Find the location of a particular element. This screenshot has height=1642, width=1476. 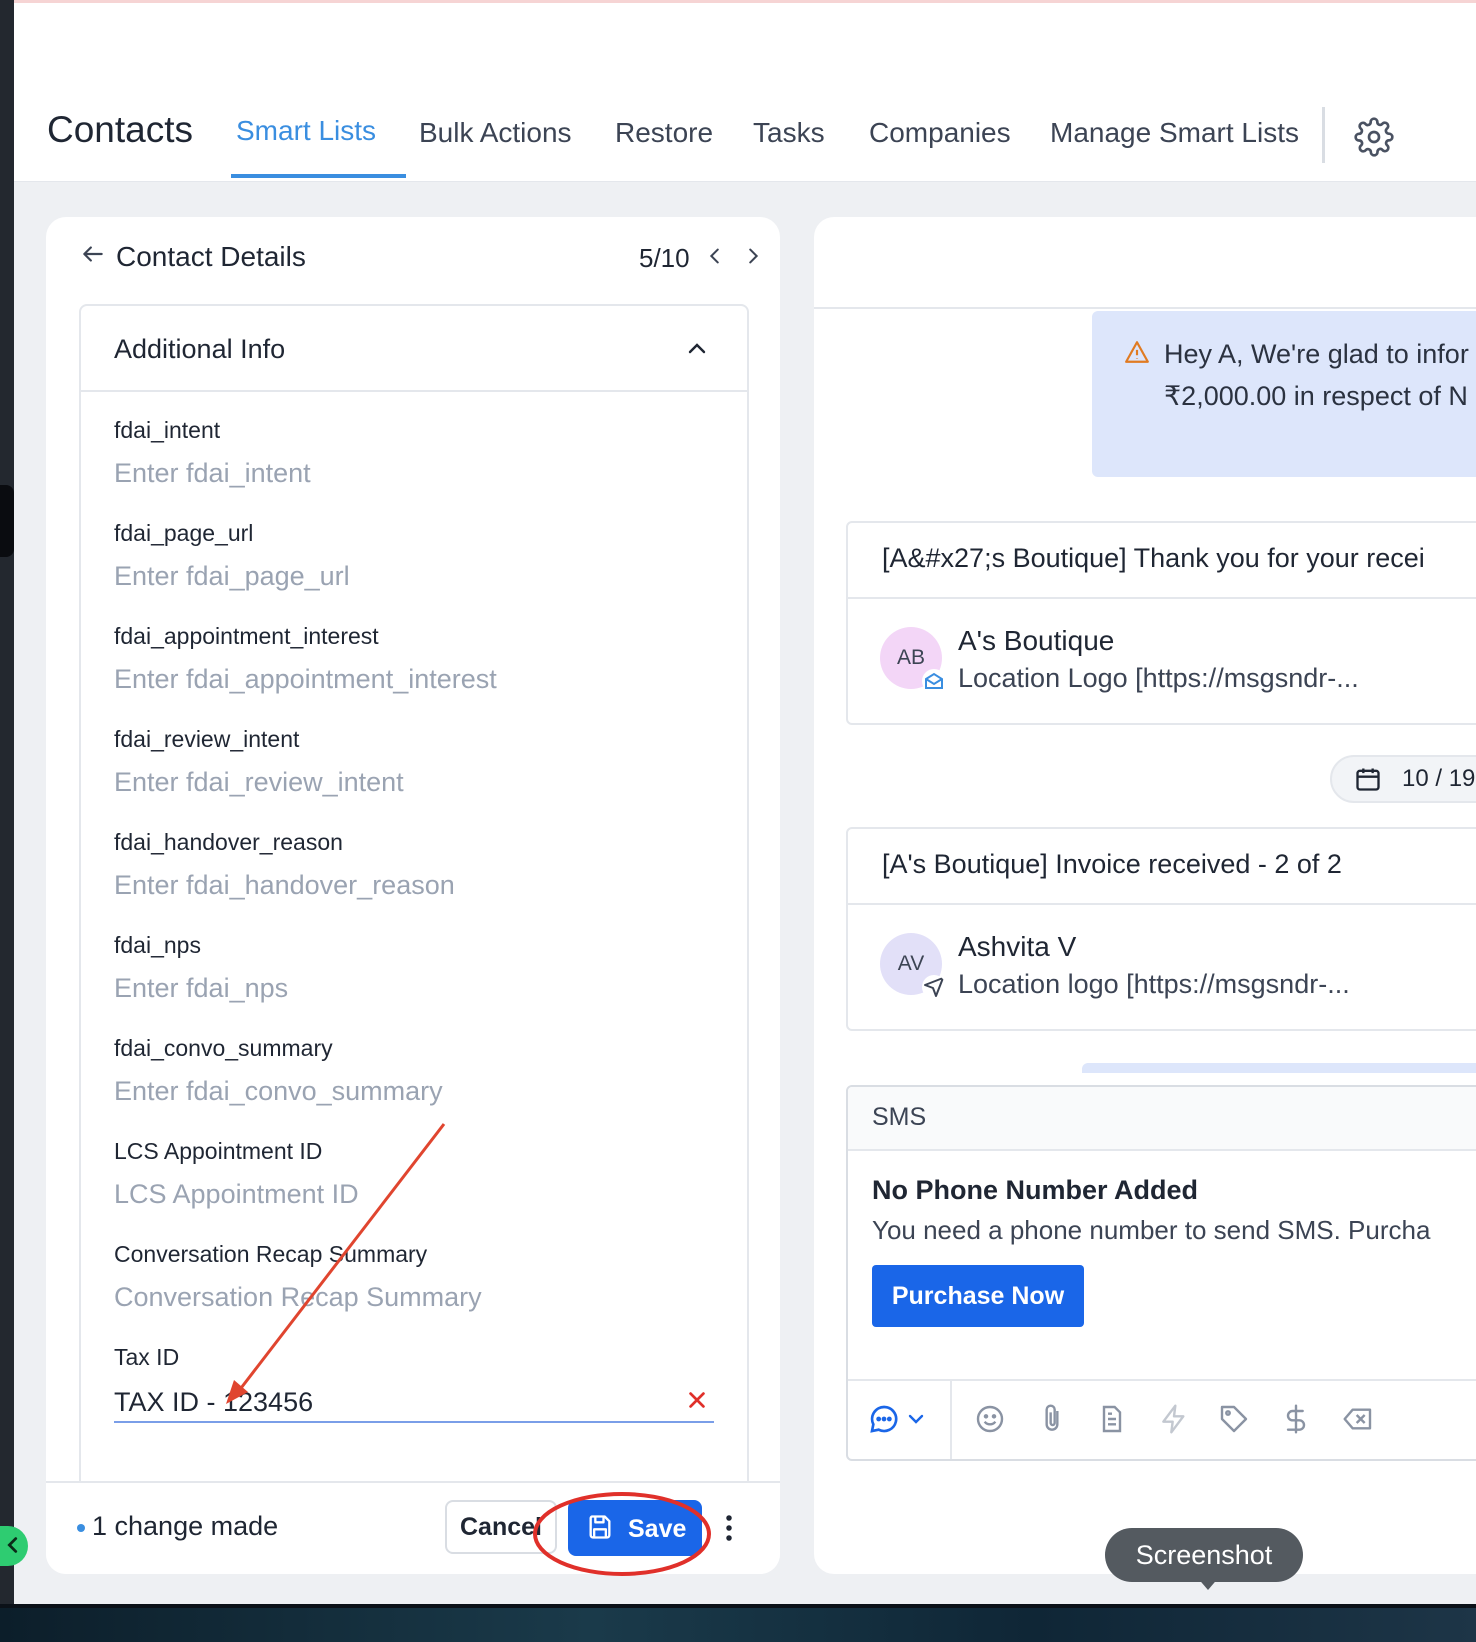

chevron-down-icon is located at coordinates (916, 1419).